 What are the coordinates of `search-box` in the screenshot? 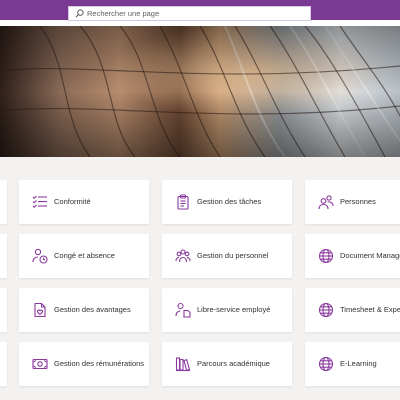 It's located at (189, 13).